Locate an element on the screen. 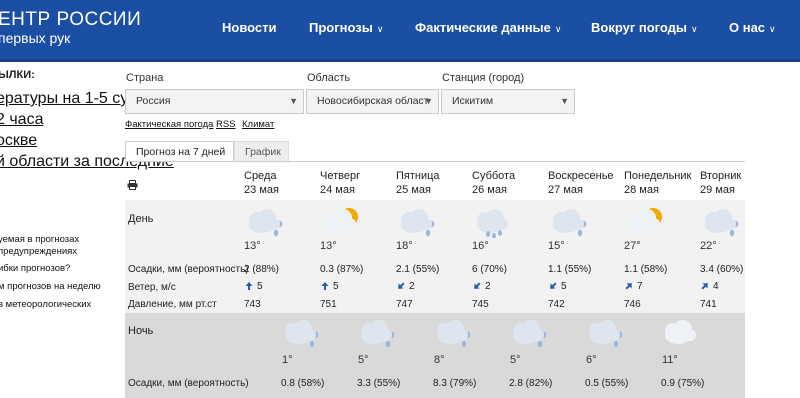  night-temperature: 6° is located at coordinates (591, 360).